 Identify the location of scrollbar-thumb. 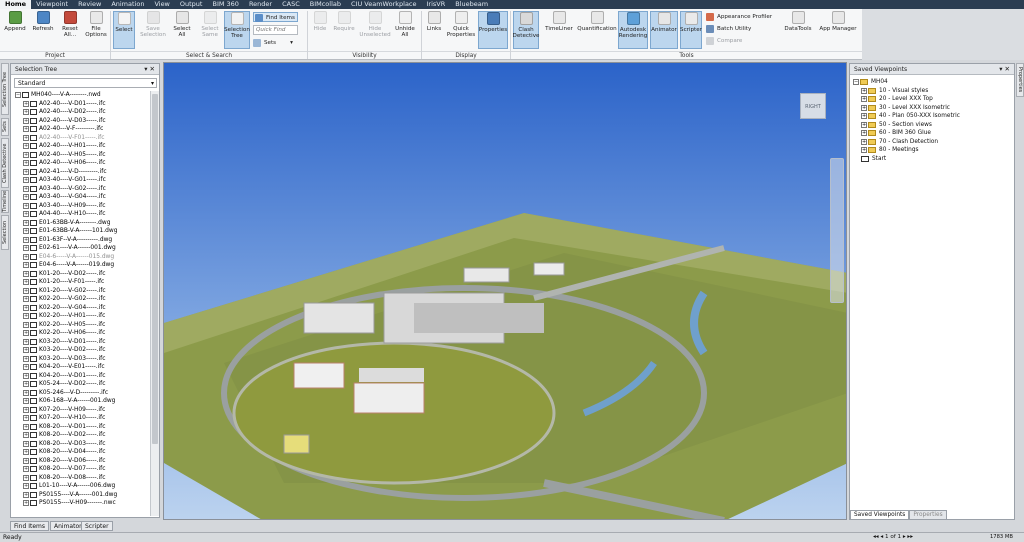
(155, 269).